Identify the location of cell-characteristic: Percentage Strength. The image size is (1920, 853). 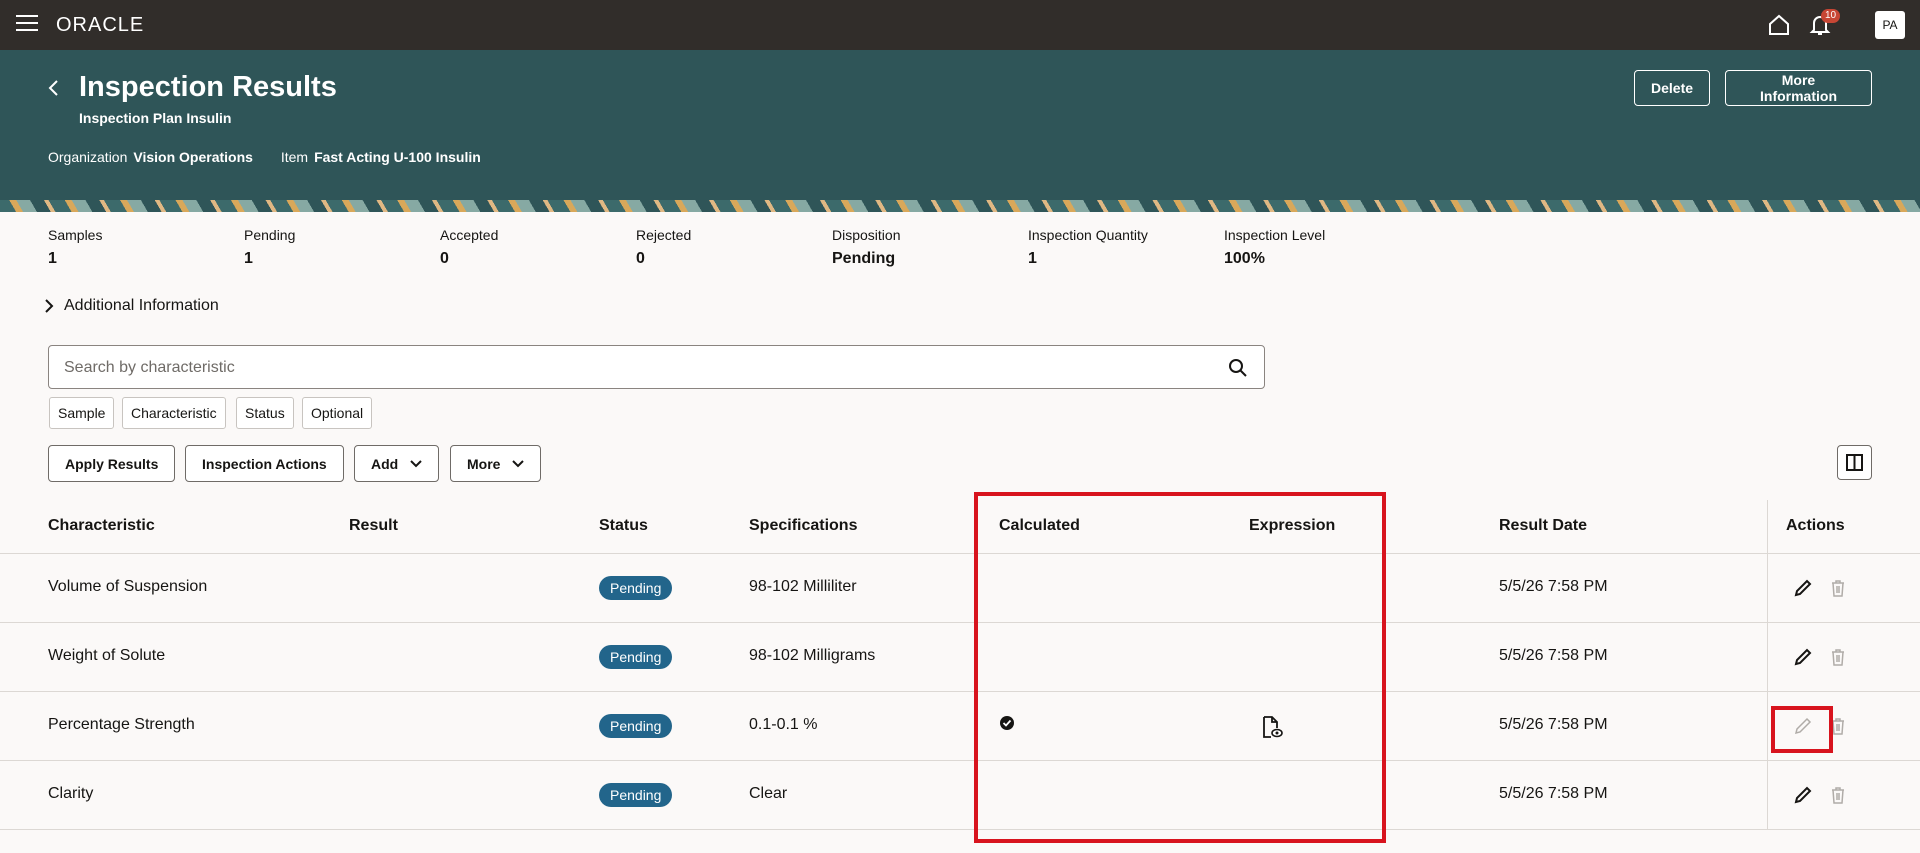
(121, 724).